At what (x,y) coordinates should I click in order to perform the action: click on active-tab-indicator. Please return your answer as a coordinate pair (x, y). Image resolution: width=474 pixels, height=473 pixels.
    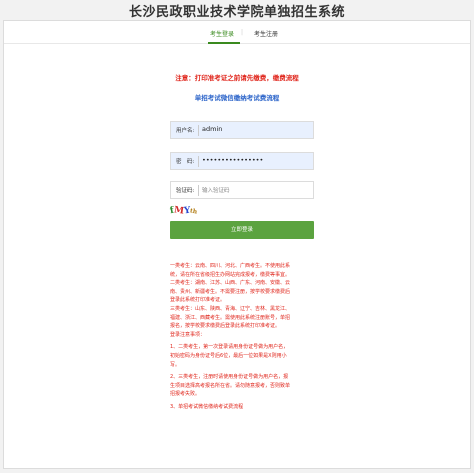
    Looking at the image, I should click on (224, 43).